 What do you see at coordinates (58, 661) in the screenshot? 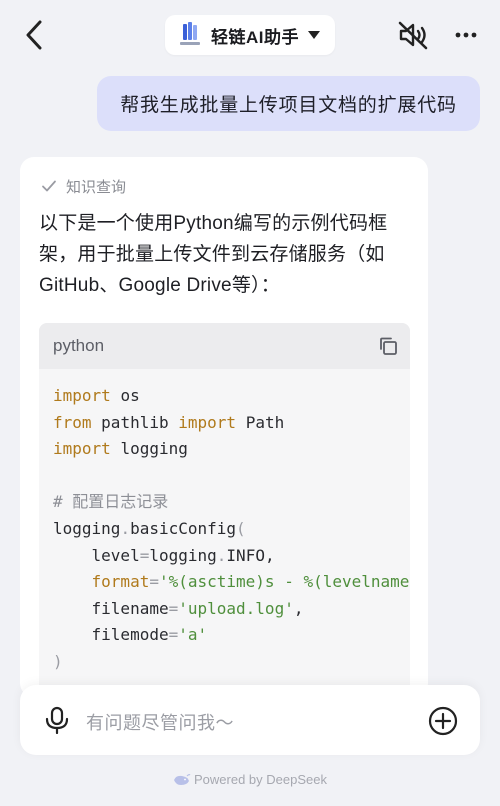
I see `code-token: )` at bounding box center [58, 661].